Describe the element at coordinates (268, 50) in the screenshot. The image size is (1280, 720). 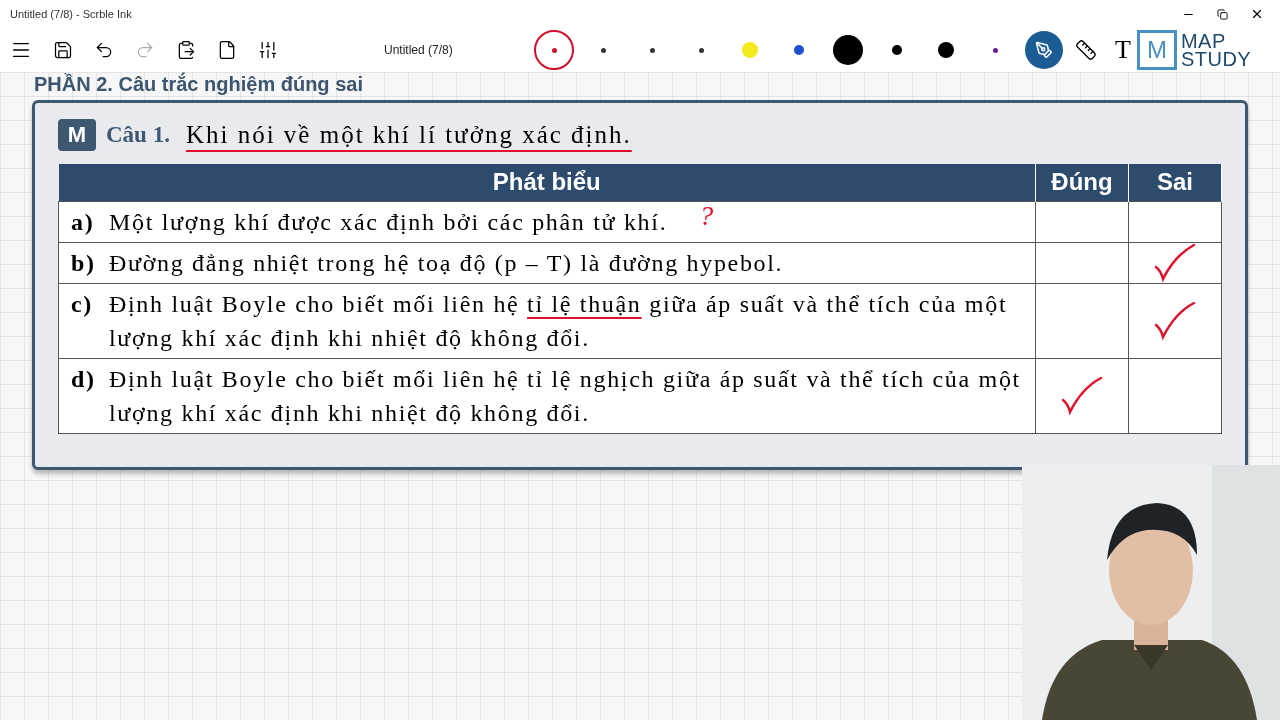
I see `settings-icon` at that location.